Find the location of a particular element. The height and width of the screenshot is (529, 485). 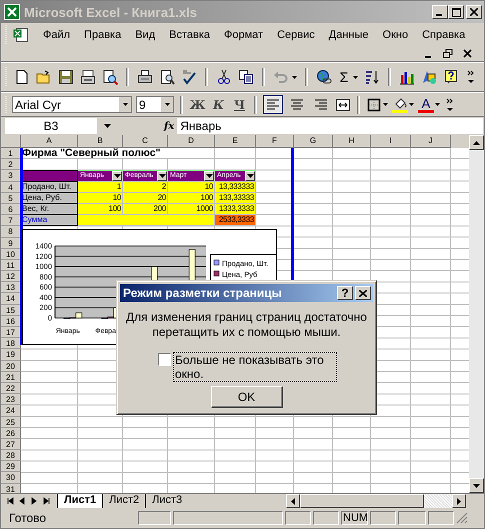

row-header: 24 is located at coordinates (11, 410).